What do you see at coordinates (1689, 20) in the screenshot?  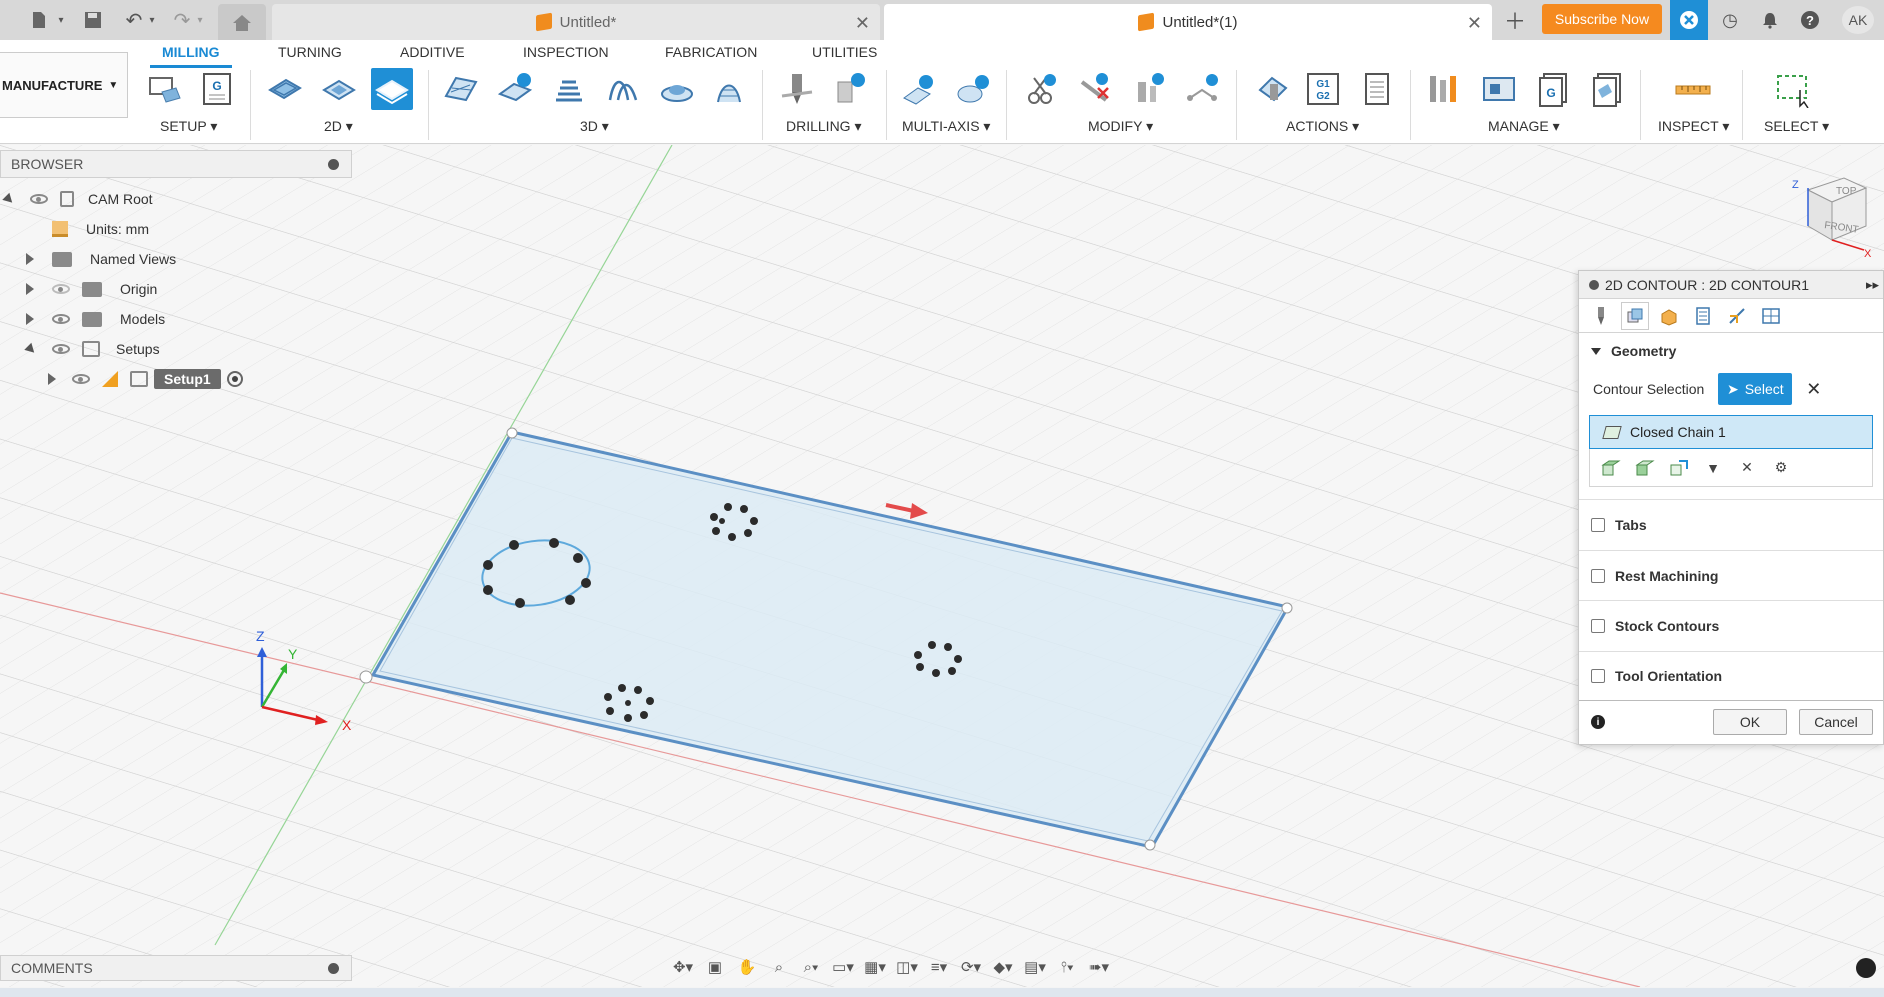 I see `extensions-icon` at bounding box center [1689, 20].